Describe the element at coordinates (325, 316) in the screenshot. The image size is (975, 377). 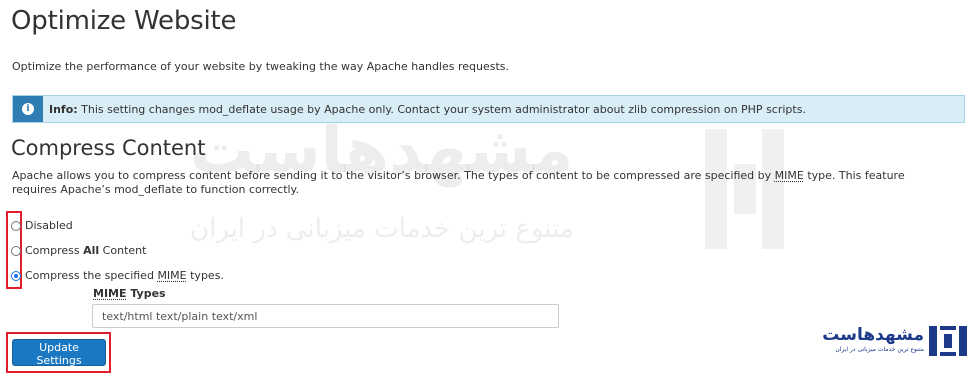
I see `mime-types-input` at that location.